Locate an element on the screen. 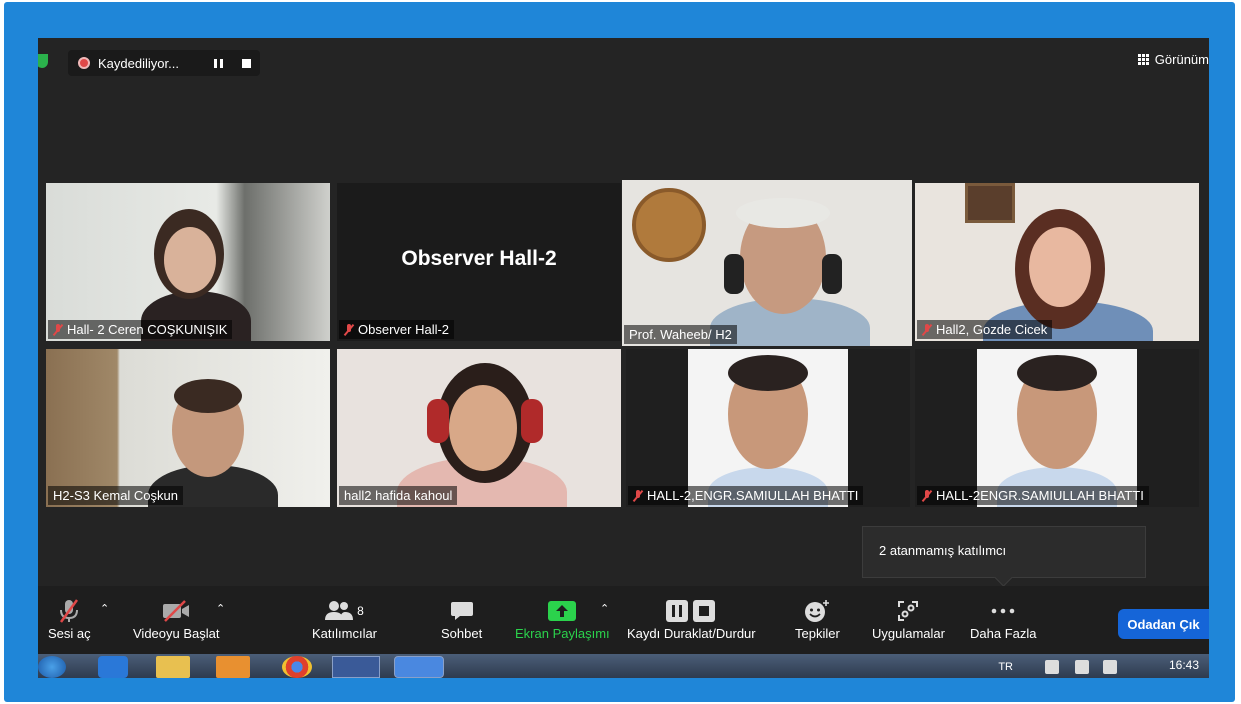 This screenshot has height=704, width=1241. stop-icon is located at coordinates (246, 63).